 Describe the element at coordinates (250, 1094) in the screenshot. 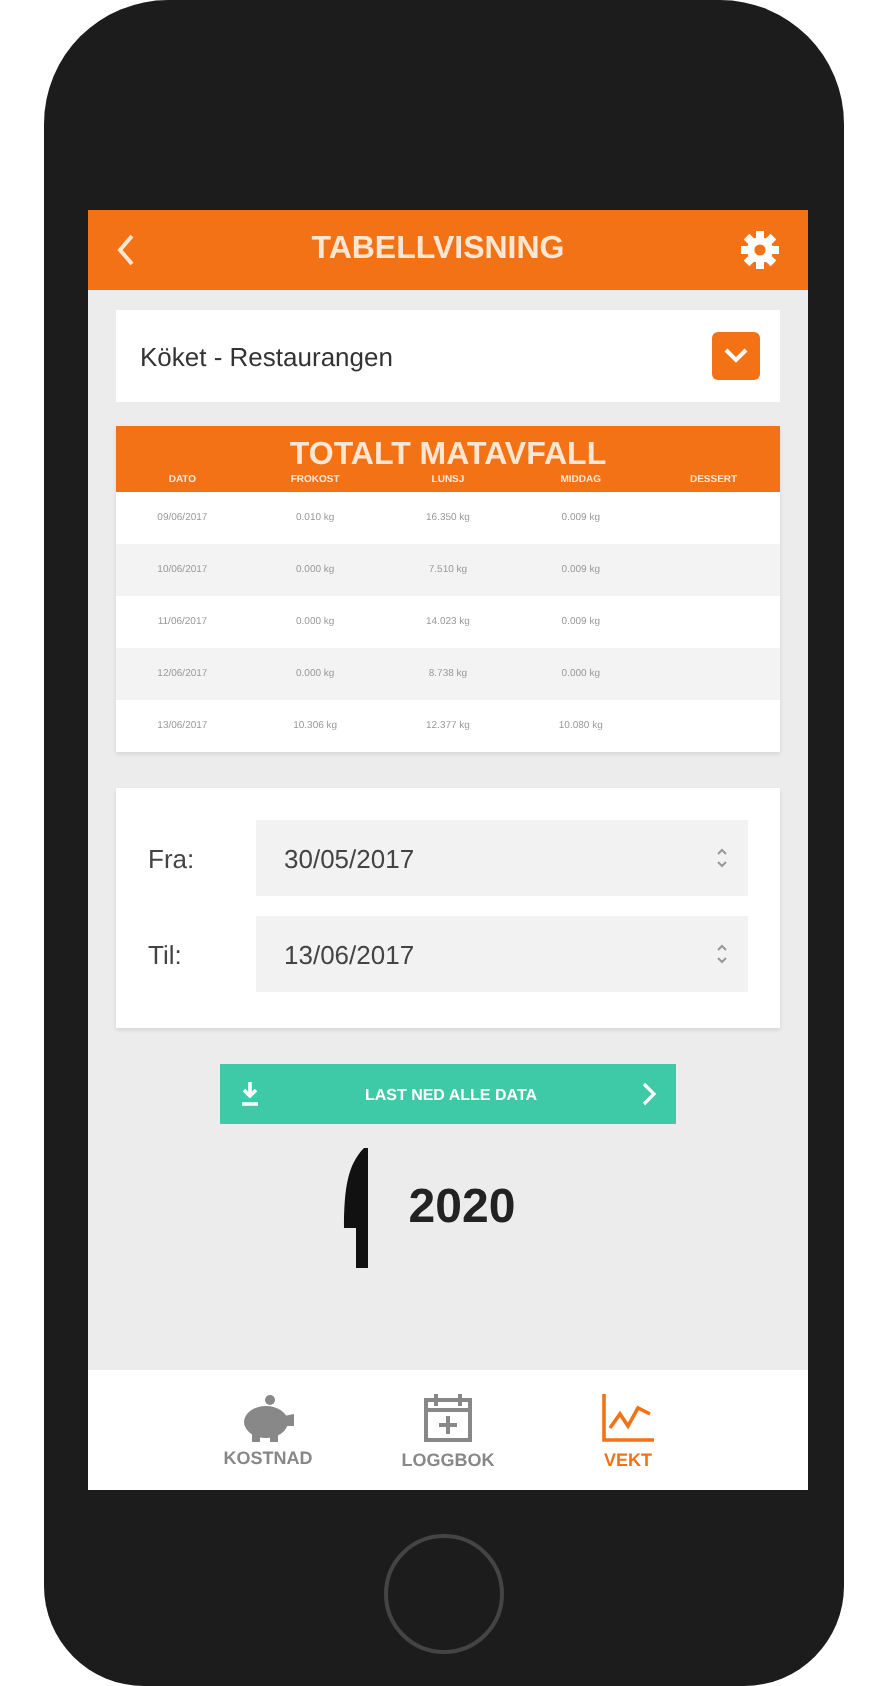

I see `download-icon` at that location.